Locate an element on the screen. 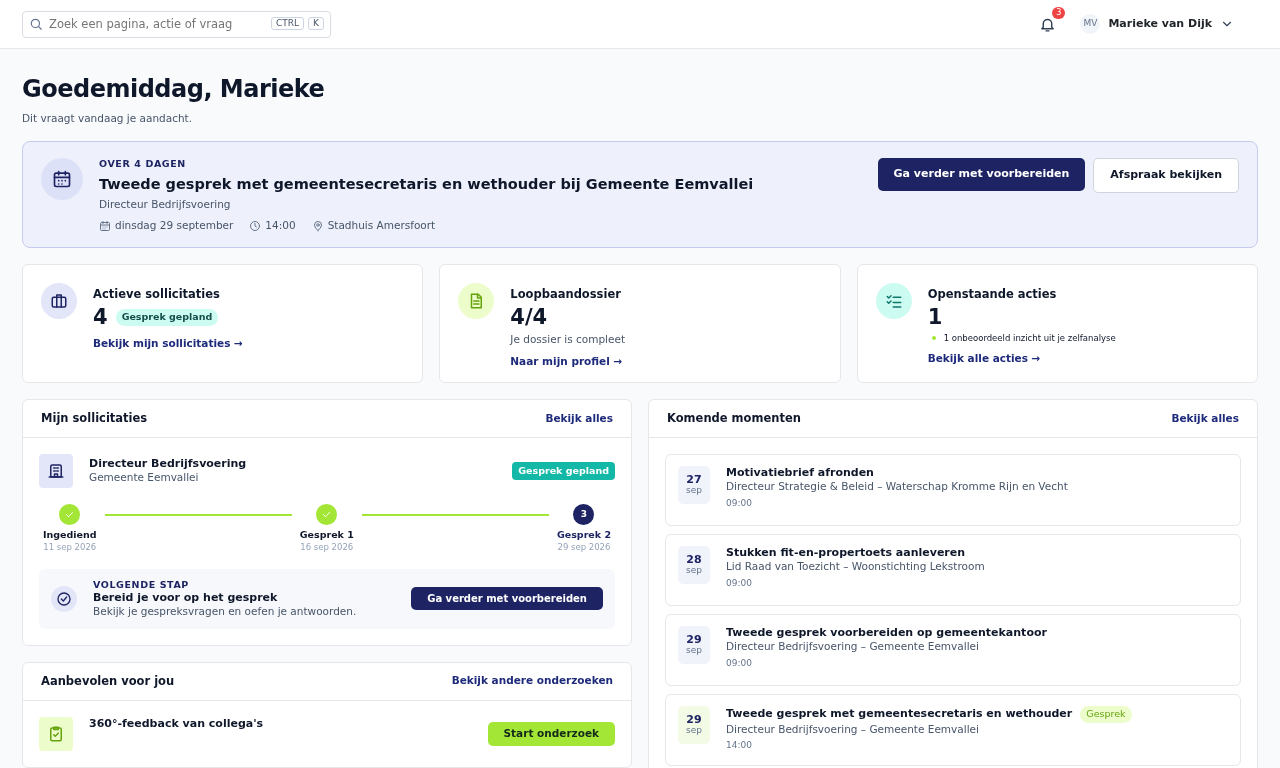 This screenshot has height=768, width=1280. stat-title: Openstaande acties is located at coordinates (992, 294).